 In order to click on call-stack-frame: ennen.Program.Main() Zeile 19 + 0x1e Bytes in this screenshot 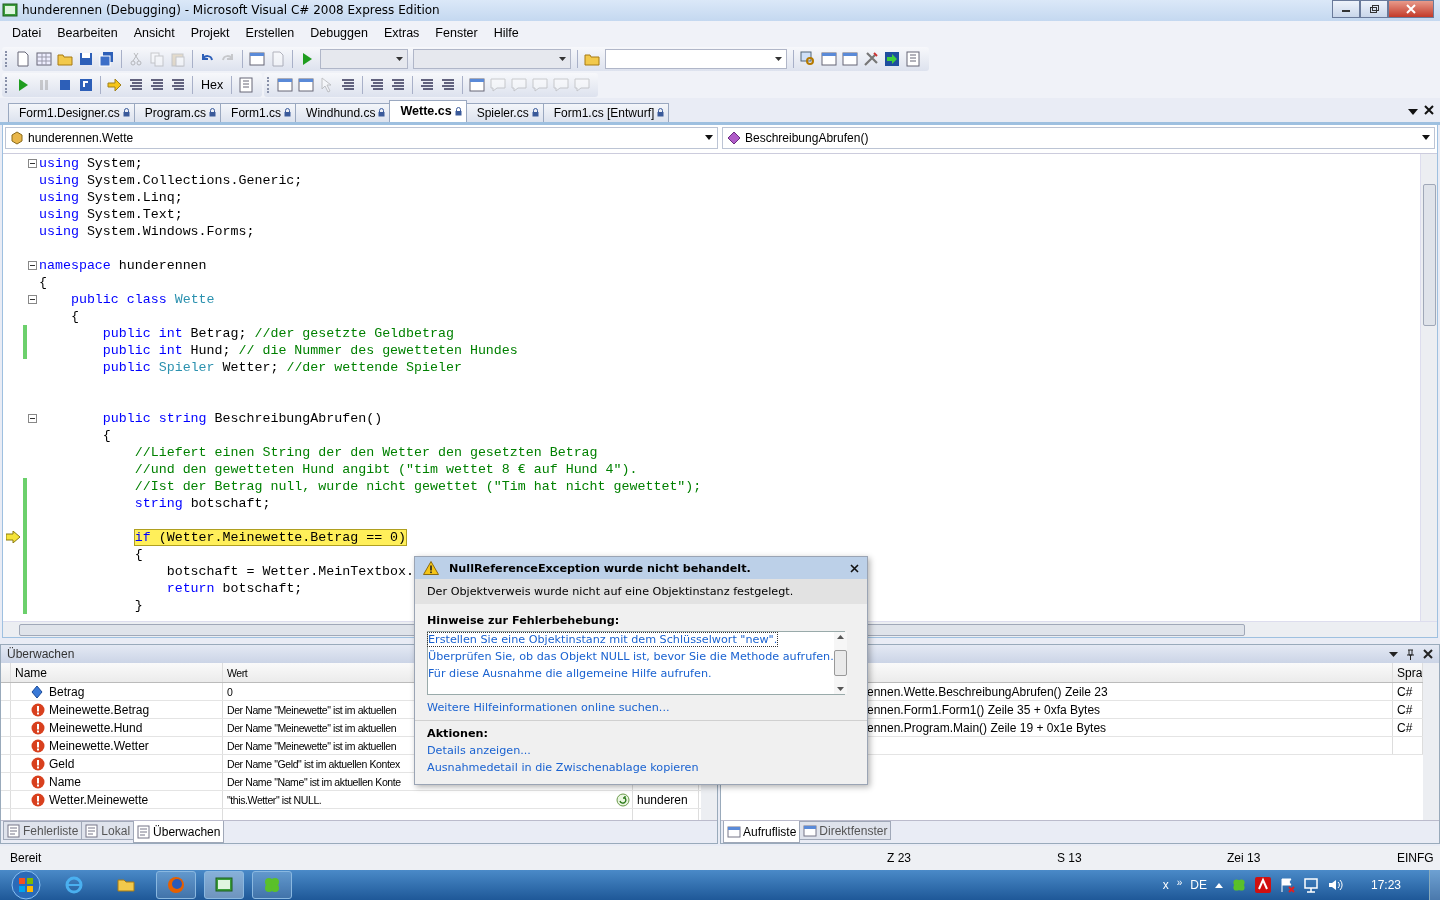, I will do `click(987, 727)`.